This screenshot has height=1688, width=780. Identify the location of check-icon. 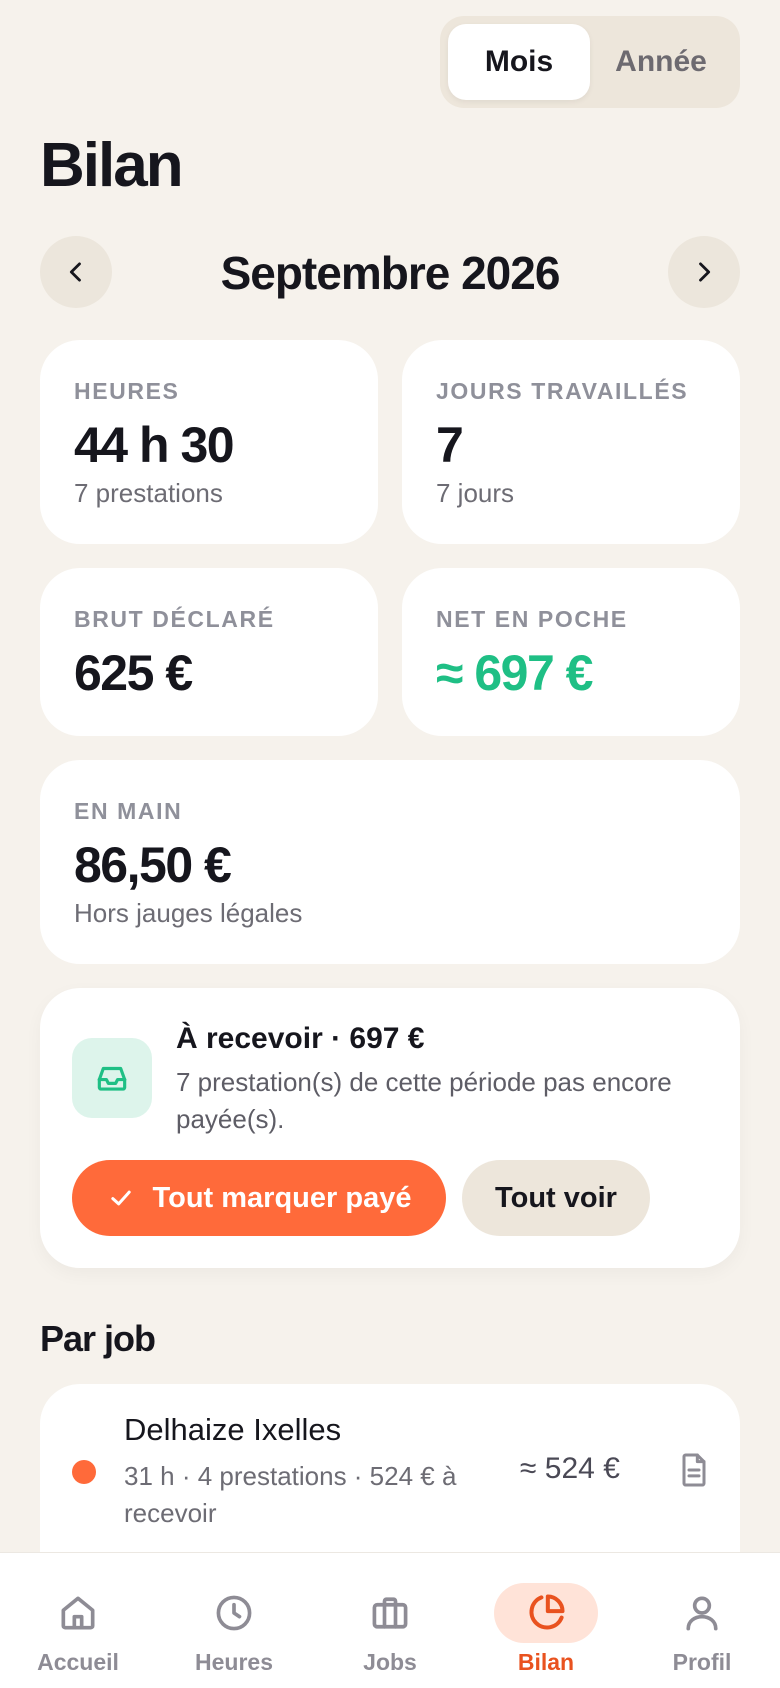
(120, 1198).